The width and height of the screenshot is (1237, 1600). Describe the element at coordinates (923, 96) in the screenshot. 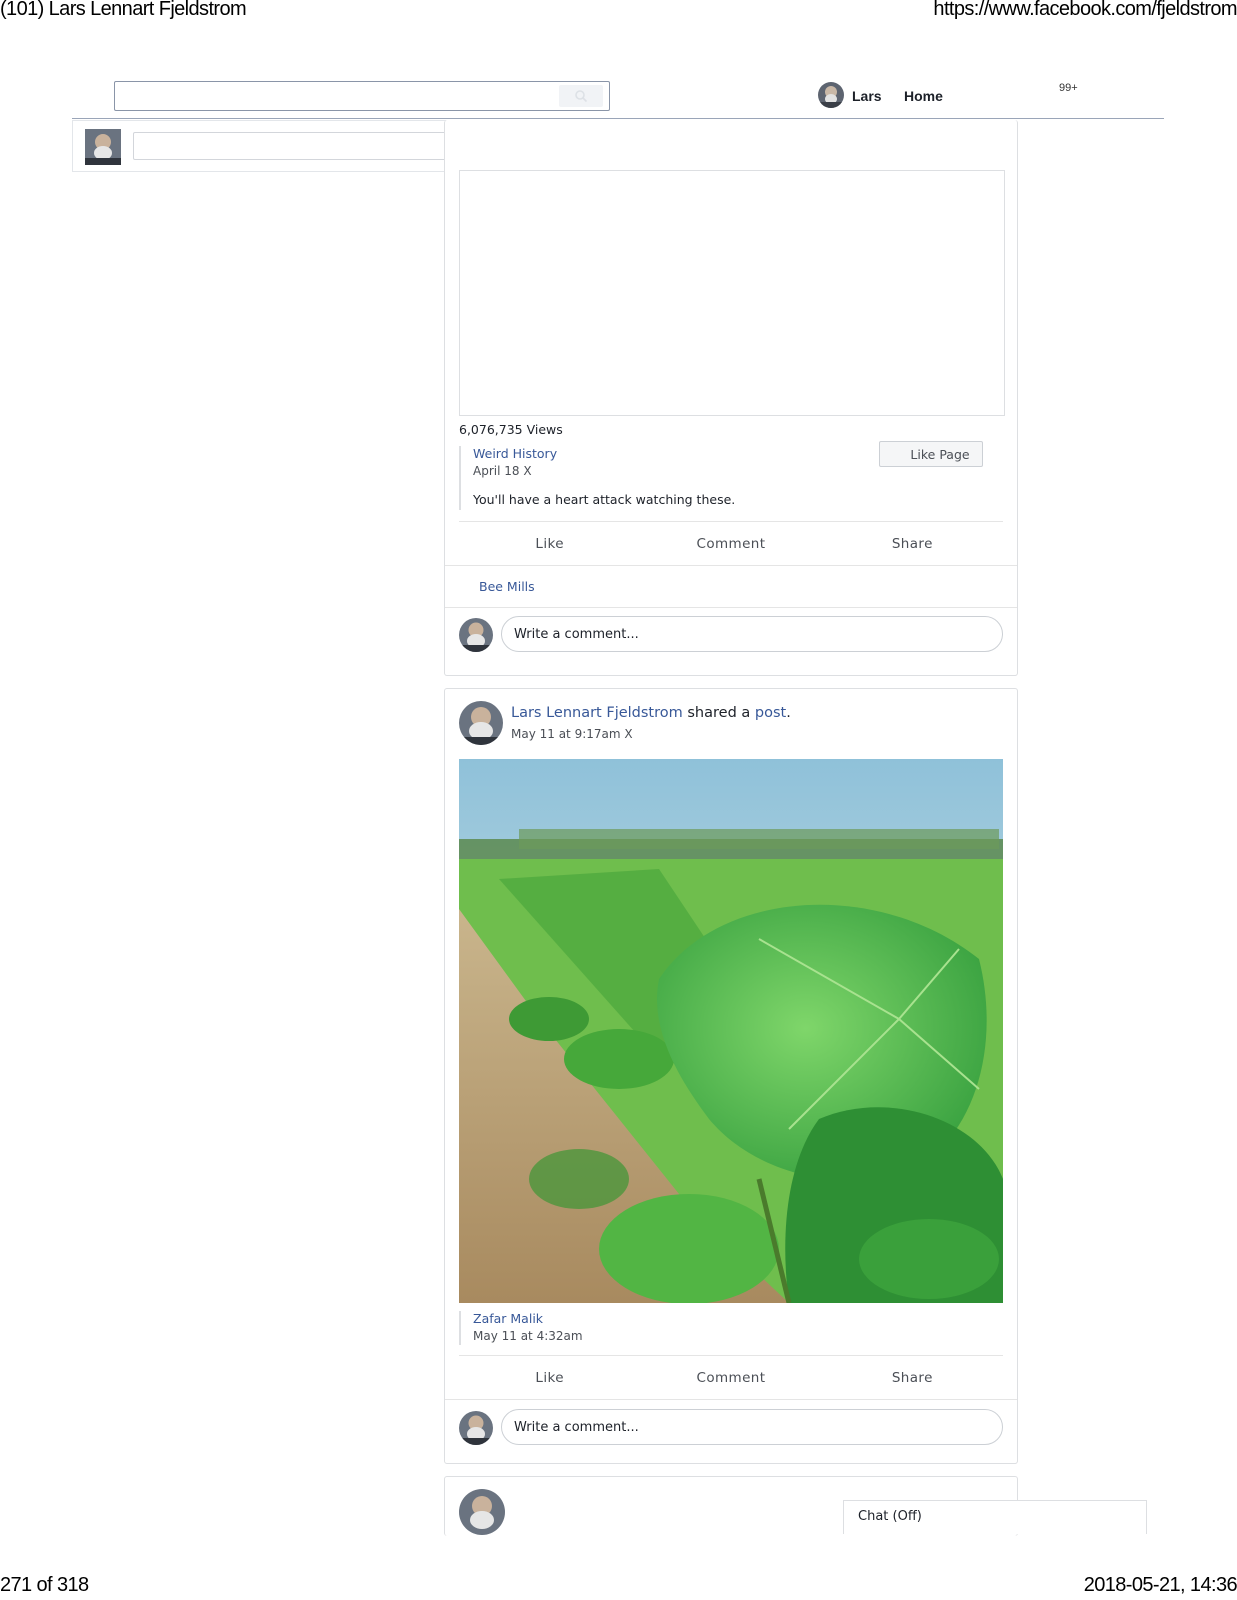

I see `nav-home-link: Home` at that location.